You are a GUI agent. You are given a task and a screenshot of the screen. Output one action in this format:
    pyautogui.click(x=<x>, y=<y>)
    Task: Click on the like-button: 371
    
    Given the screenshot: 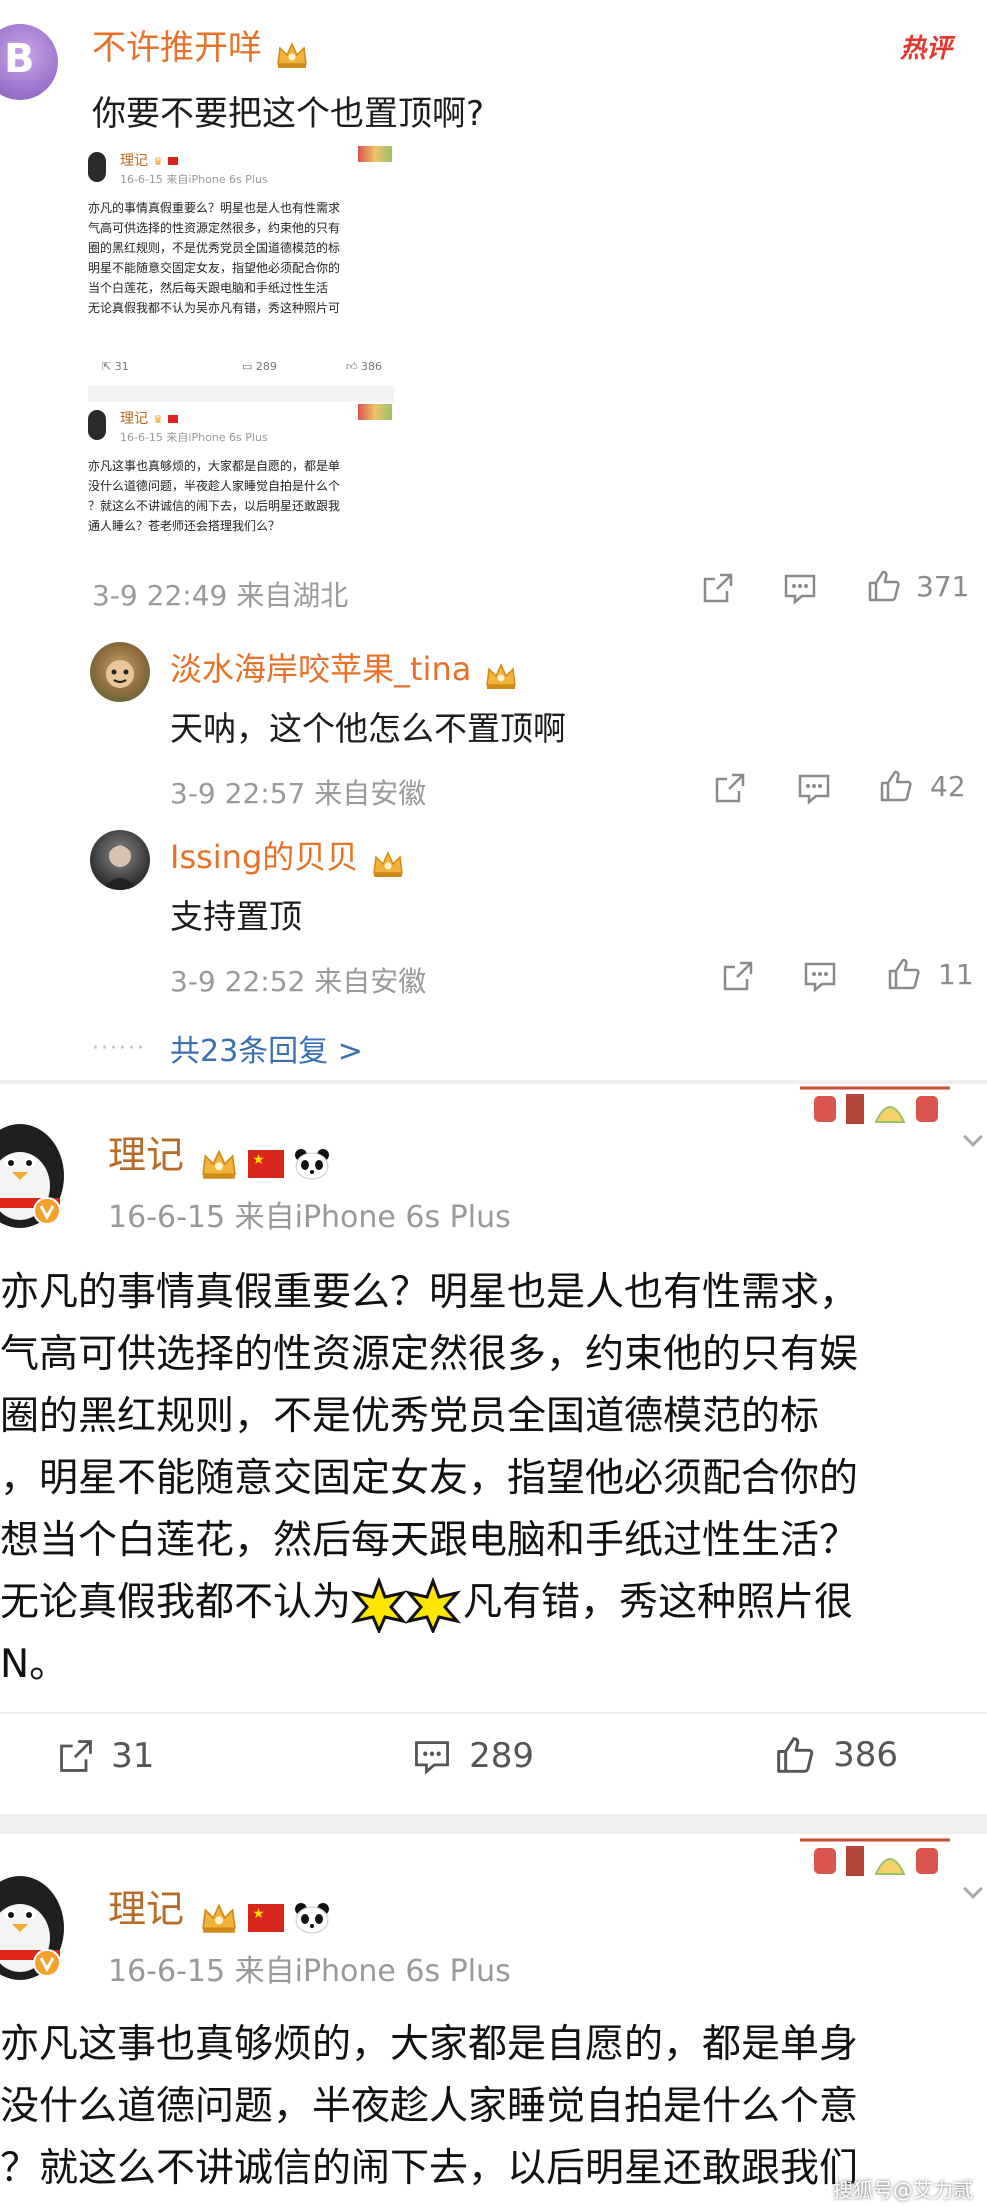 What is the action you would take?
    pyautogui.click(x=917, y=588)
    